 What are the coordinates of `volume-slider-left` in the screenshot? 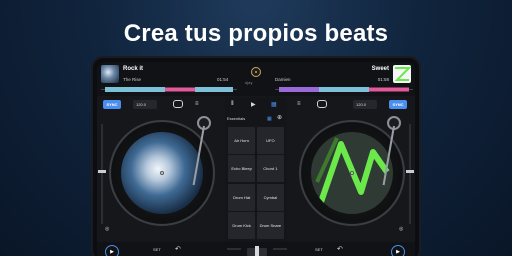 It's located at (234, 249).